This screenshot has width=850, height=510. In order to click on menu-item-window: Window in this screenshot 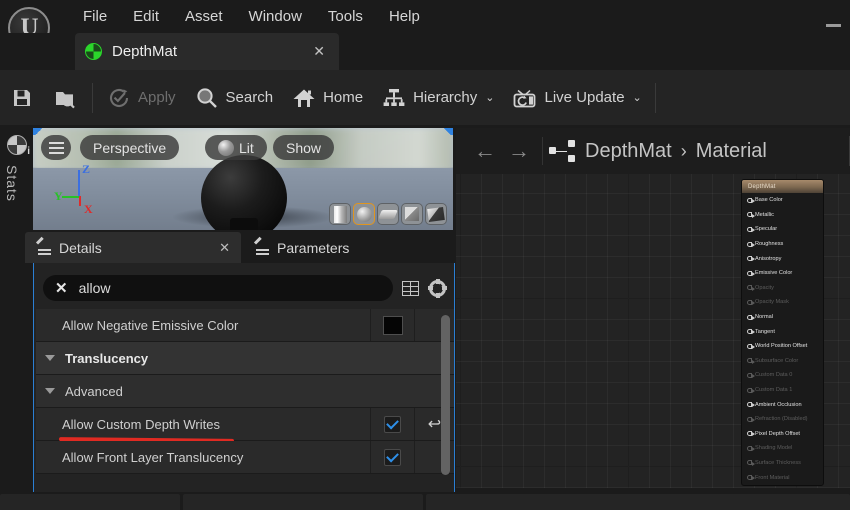, I will do `click(275, 16)`.